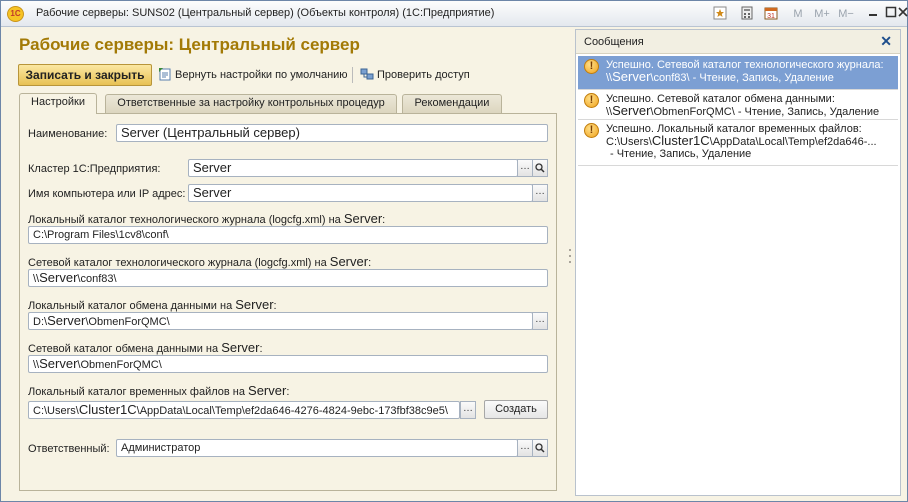 The width and height of the screenshot is (908, 502). I want to click on app-logo-icon: 1С, so click(15, 14).